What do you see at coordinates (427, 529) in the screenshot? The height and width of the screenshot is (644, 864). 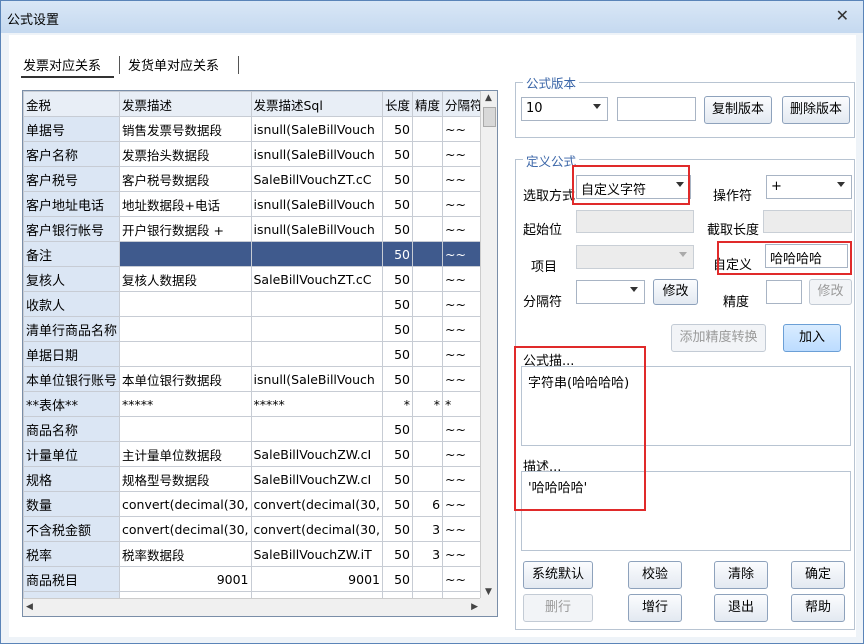 I see `cell-precision: 3` at bounding box center [427, 529].